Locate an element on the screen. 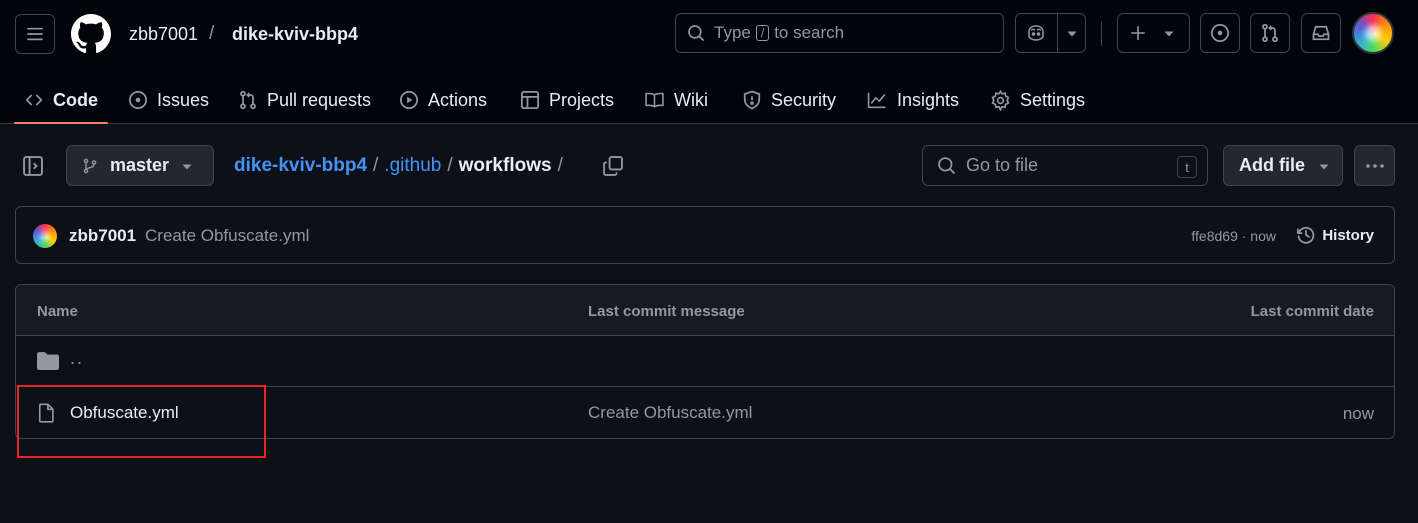 The image size is (1418, 523). sidebar-expand-icon is located at coordinates (33, 166).